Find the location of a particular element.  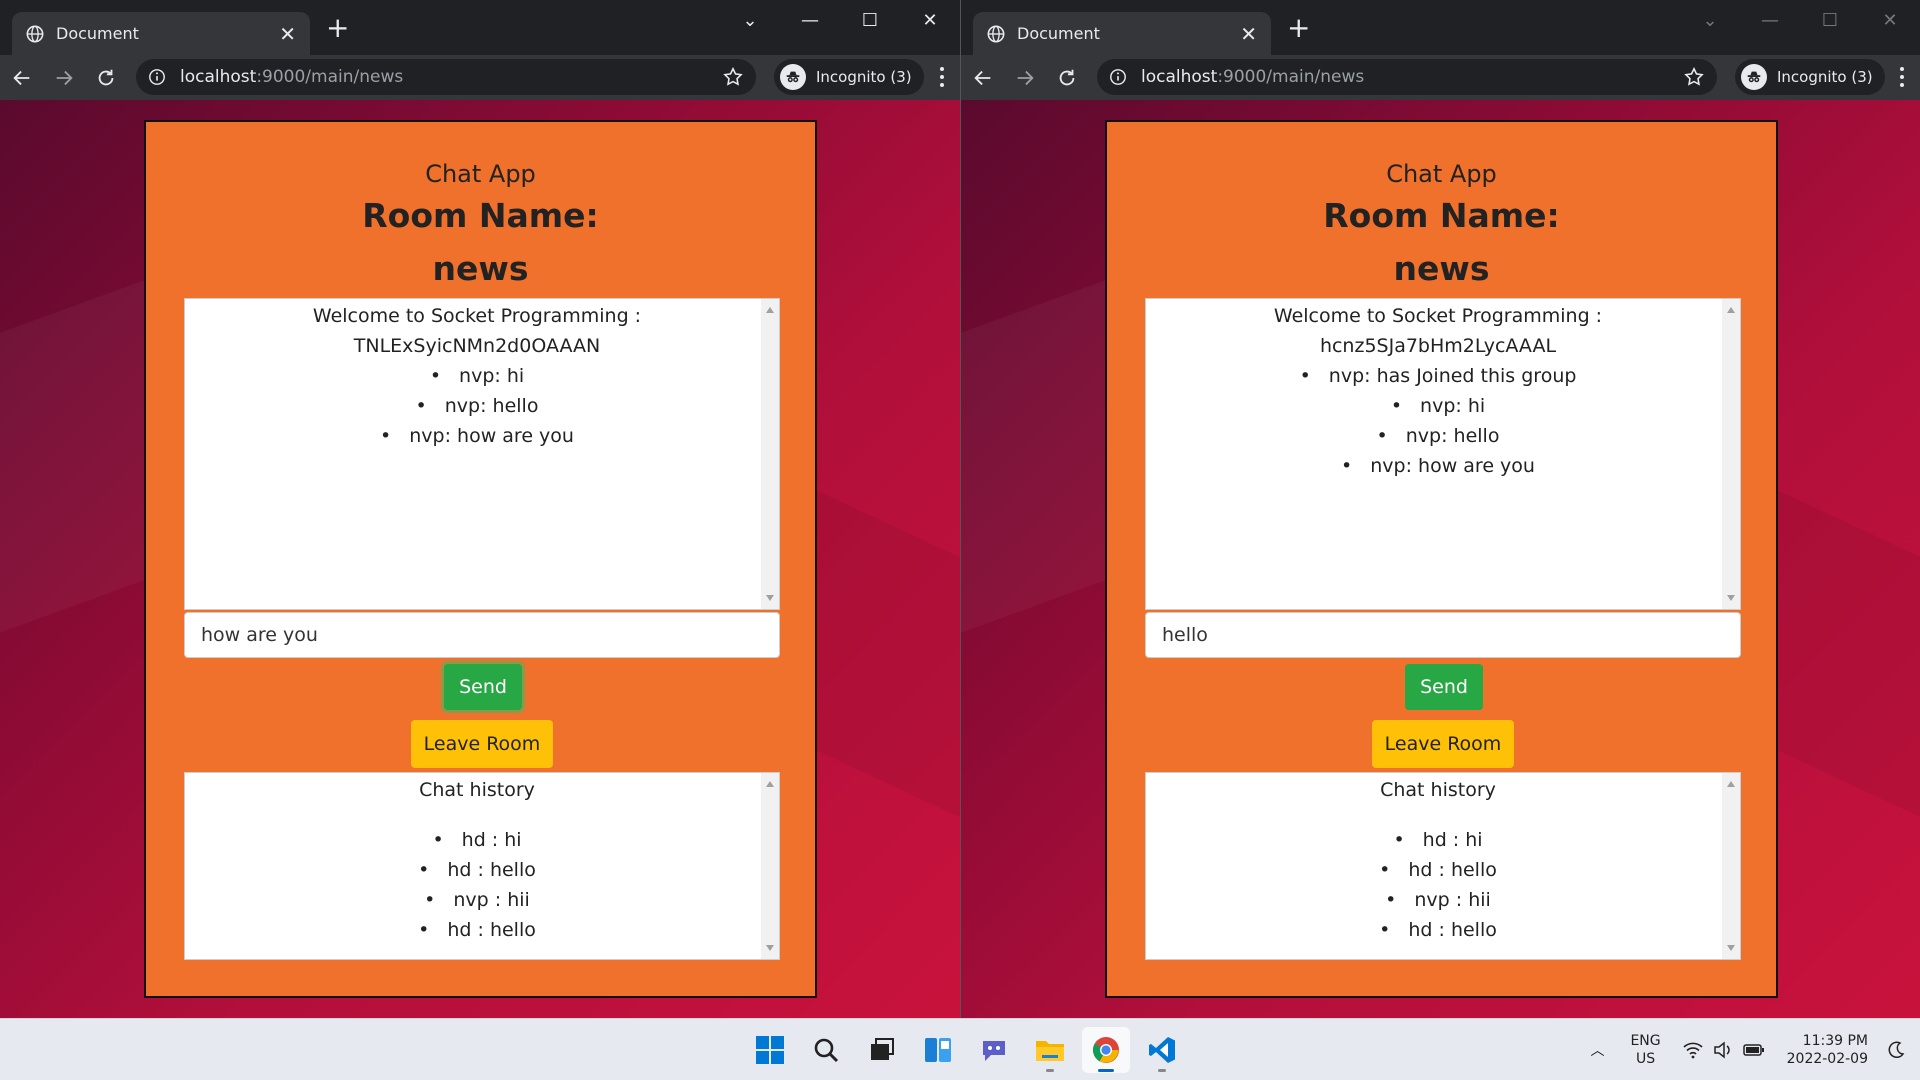

clock-date: 2022-02-09 is located at coordinates (1827, 1059).